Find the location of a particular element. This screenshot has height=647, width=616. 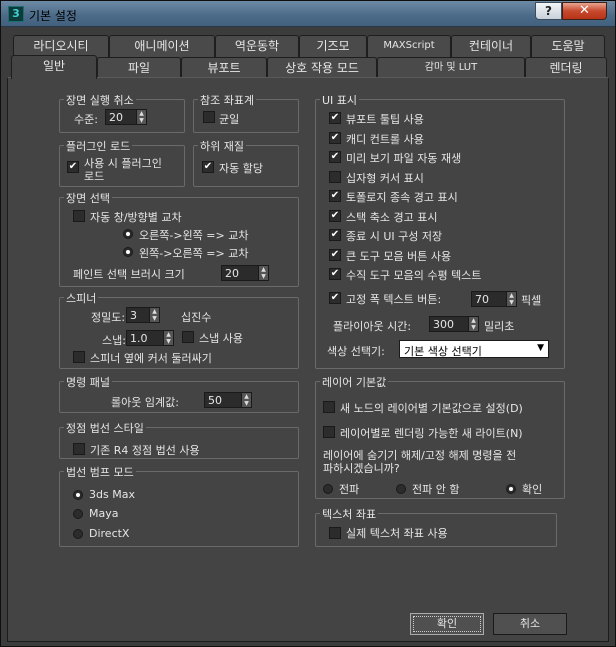

node-layer-default-checkbox is located at coordinates (329, 407).